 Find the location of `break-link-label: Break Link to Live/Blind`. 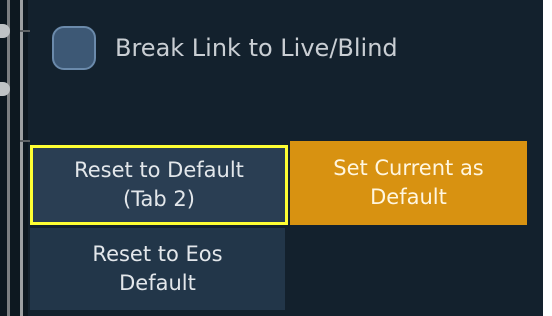

break-link-label: Break Link to Live/Blind is located at coordinates (256, 48).